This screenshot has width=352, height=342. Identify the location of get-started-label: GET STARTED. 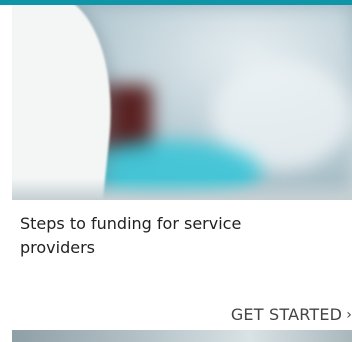
(286, 314).